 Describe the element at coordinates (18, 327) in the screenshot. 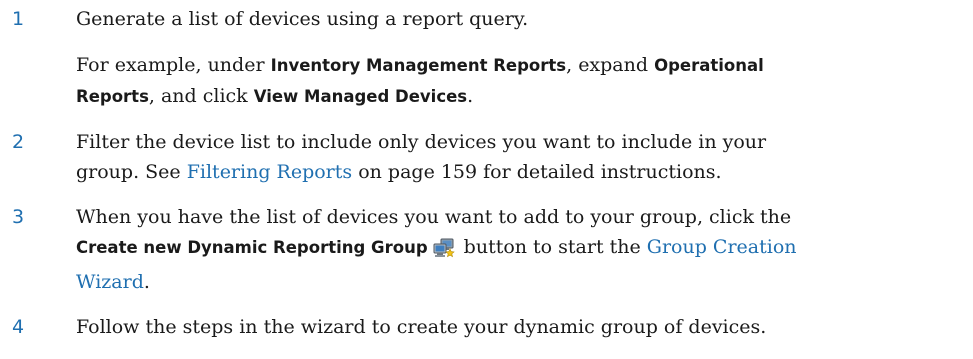

I see `step-number: 4` at that location.